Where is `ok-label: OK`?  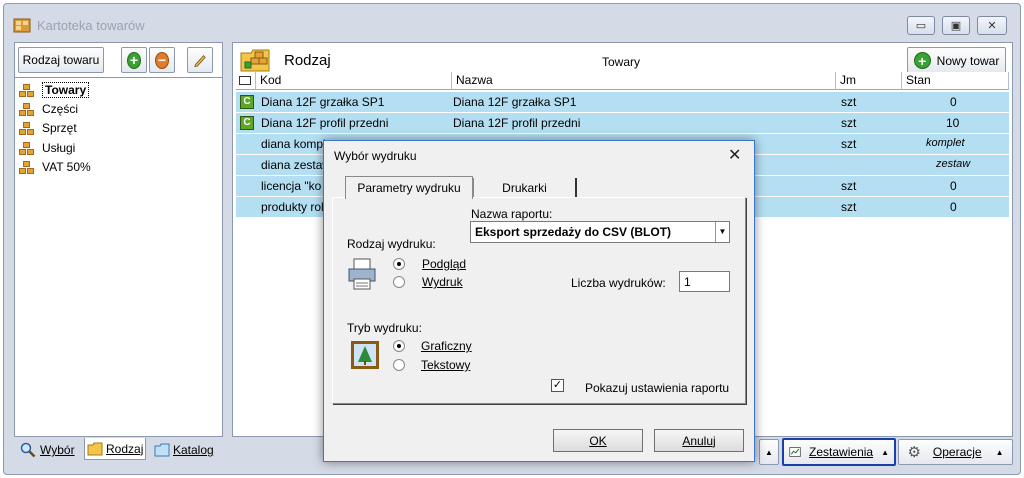 ok-label: OK is located at coordinates (598, 440).